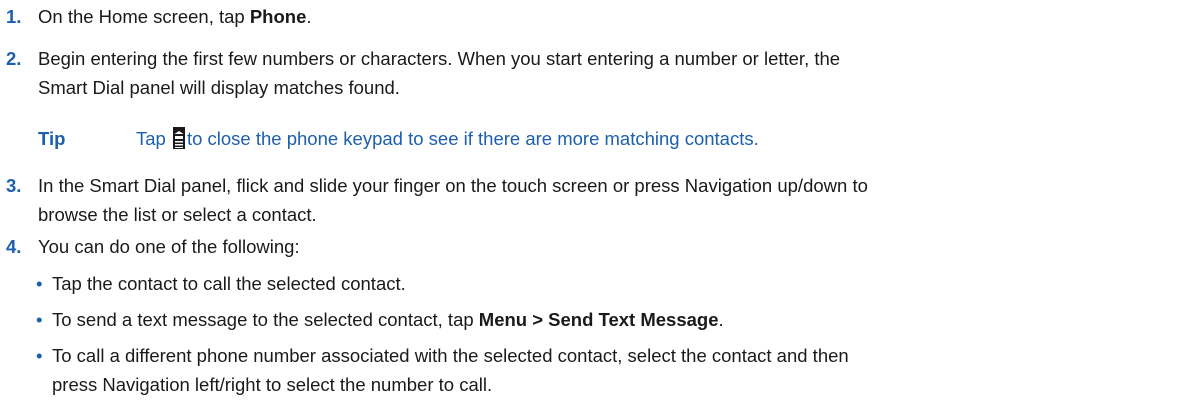 This screenshot has width=1185, height=416. What do you see at coordinates (177, 214) in the screenshot?
I see `step-text-line-2: browse the list or select a contact.` at bounding box center [177, 214].